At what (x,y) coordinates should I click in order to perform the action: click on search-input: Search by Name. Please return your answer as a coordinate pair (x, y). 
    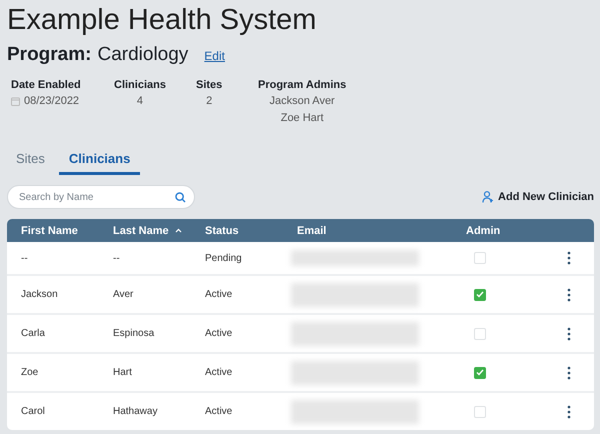
    Looking at the image, I should click on (96, 197).